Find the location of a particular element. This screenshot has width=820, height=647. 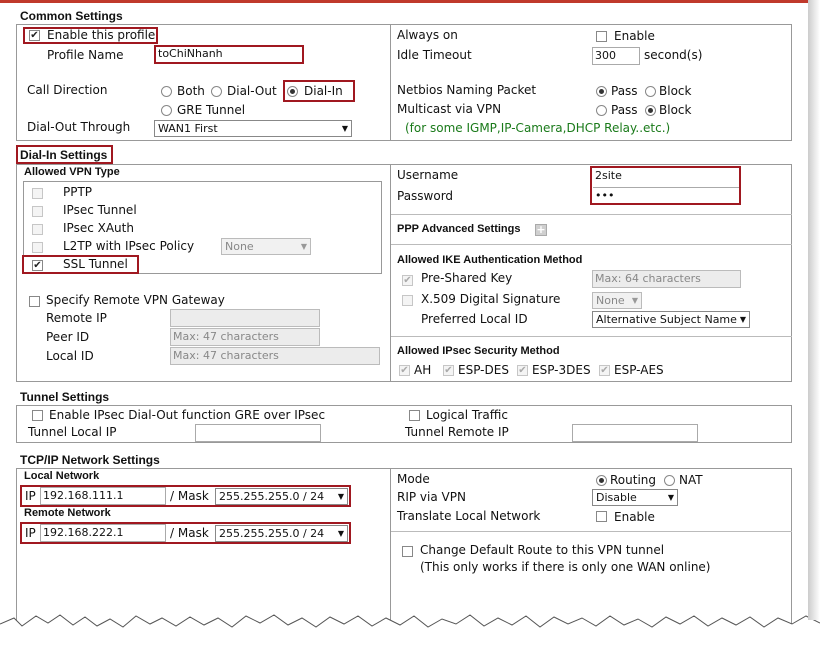

multicast-block-label: Block is located at coordinates (675, 110).